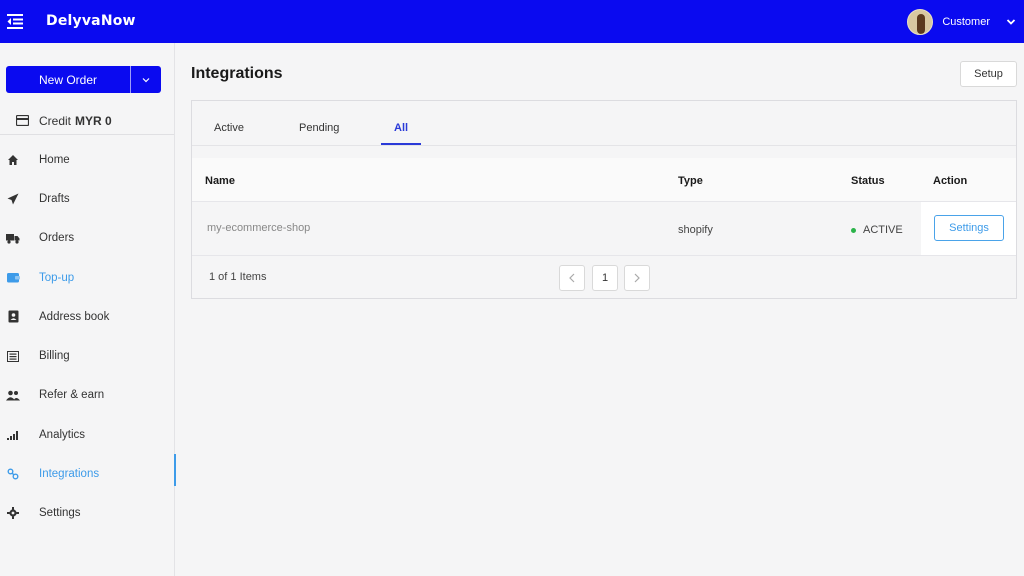 This screenshot has width=1024, height=576. What do you see at coordinates (87, 198) in the screenshot?
I see `sidebar-item-drafts: Drafts` at bounding box center [87, 198].